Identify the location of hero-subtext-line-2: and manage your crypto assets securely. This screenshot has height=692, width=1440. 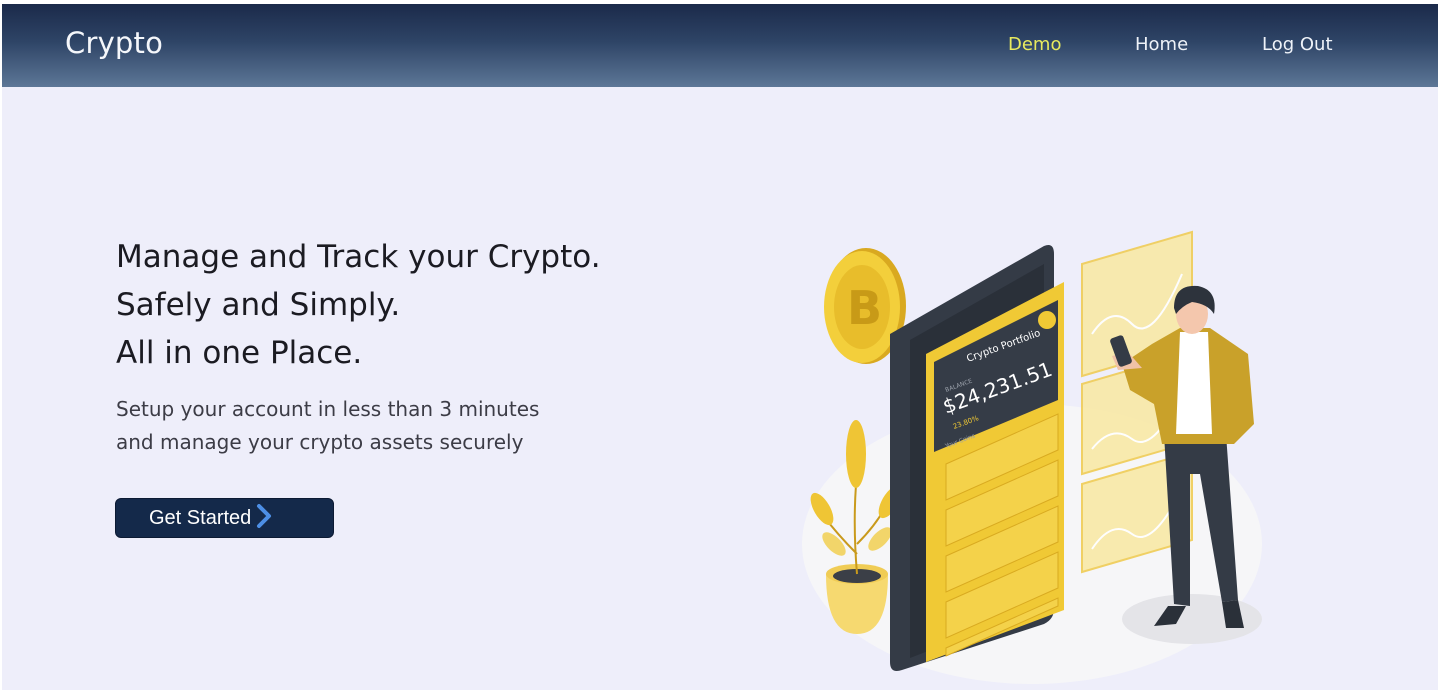
(320, 442).